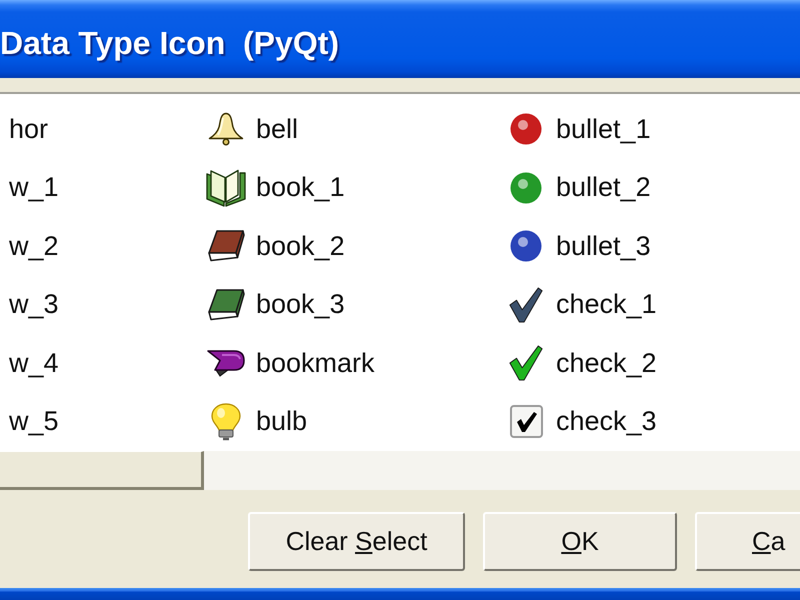 The width and height of the screenshot is (800, 600). I want to click on list-item: w_5, so click(34, 422).